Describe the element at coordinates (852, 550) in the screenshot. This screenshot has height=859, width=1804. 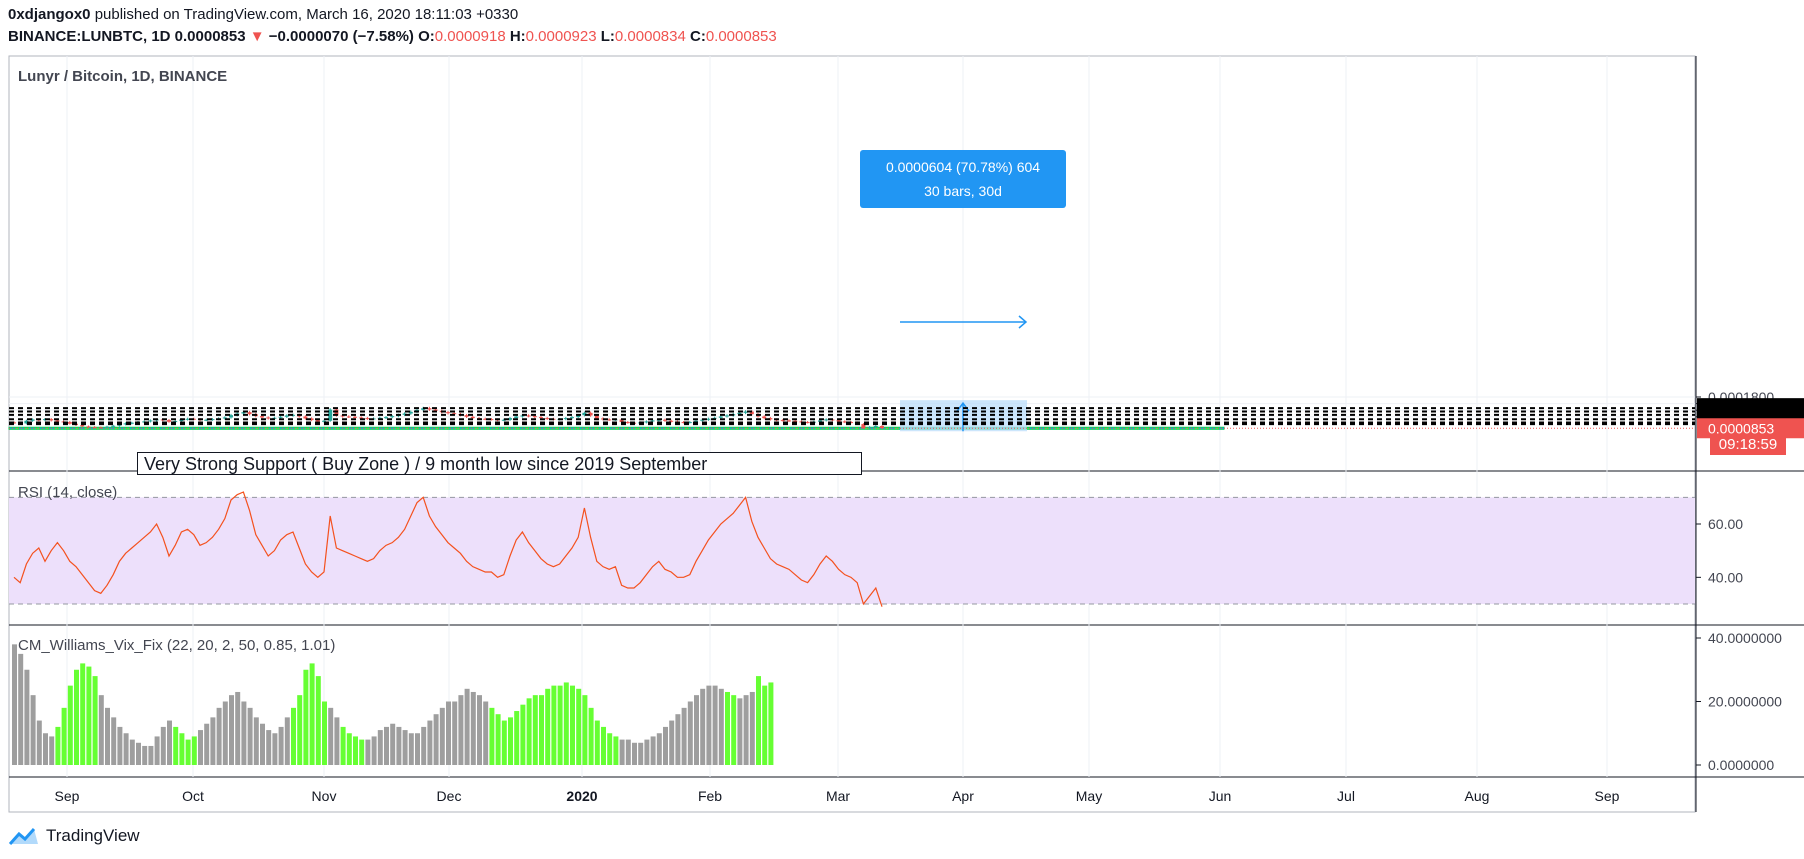
I see `rsi-band` at that location.